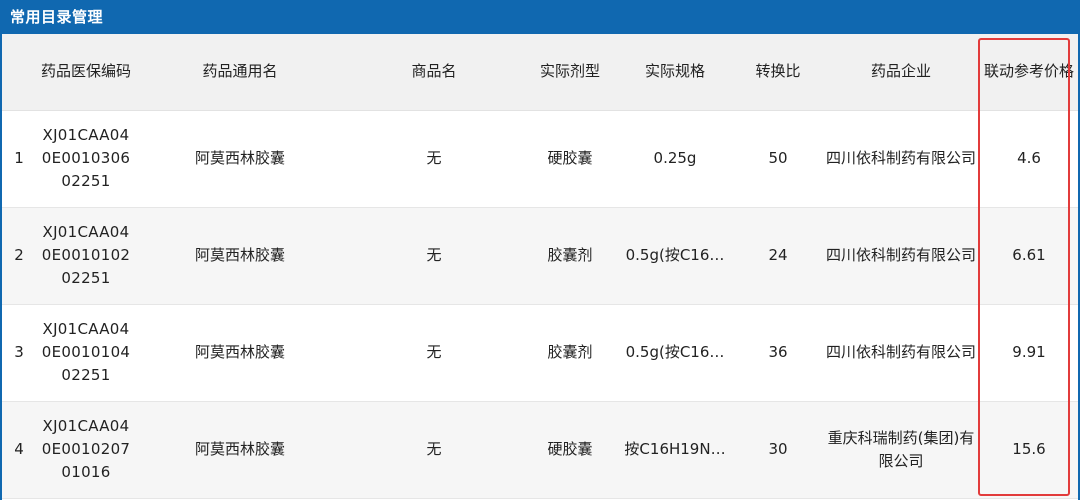  What do you see at coordinates (86, 449) in the screenshot?
I see `drug-code: XJ01CAA040E001020701016` at bounding box center [86, 449].